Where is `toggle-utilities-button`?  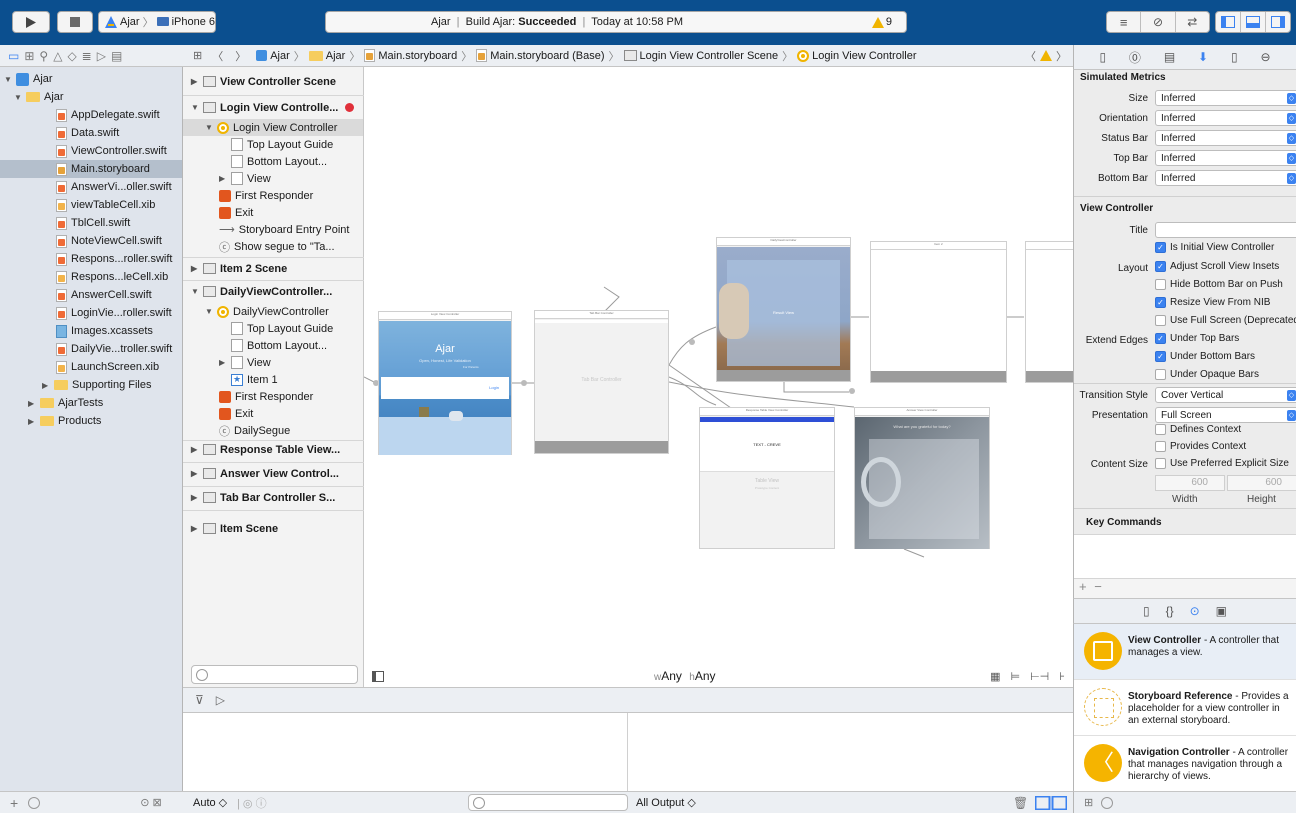
toggle-utilities-button is located at coordinates (1278, 22).